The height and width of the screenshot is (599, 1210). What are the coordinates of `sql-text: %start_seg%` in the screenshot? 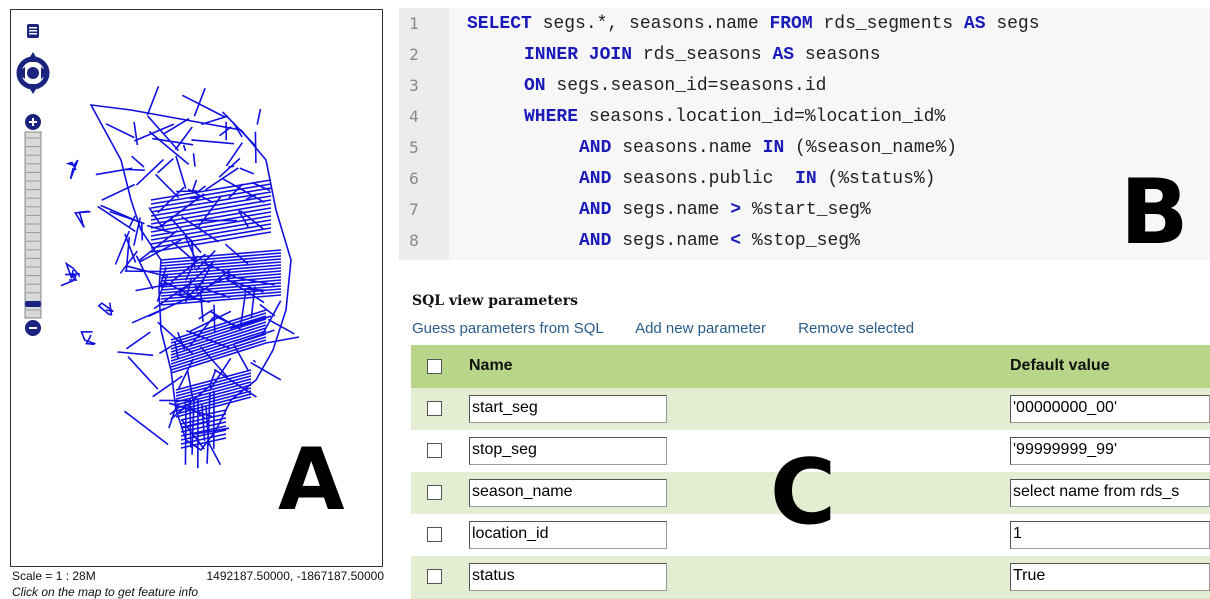 It's located at (806, 209).